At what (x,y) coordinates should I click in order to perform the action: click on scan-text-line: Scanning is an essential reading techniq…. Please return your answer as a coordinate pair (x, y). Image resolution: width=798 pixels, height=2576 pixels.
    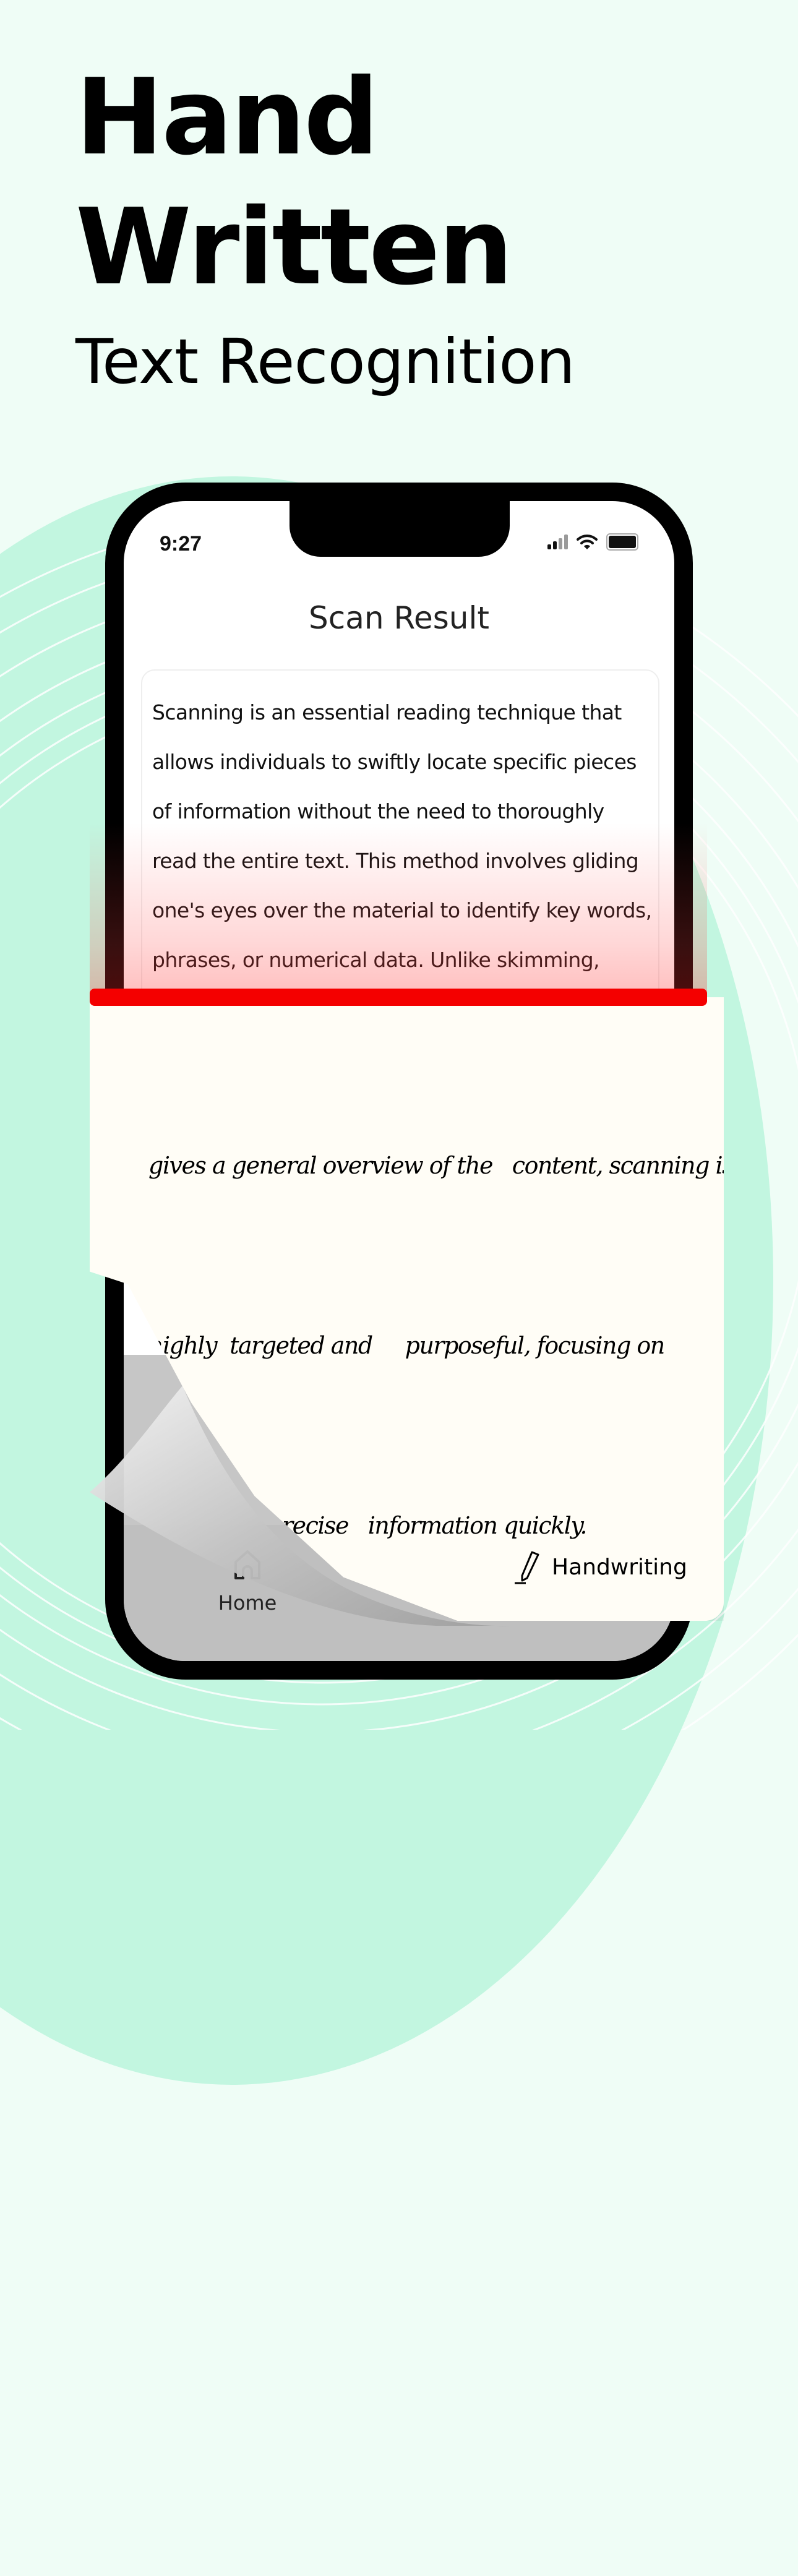
    Looking at the image, I should click on (387, 712).